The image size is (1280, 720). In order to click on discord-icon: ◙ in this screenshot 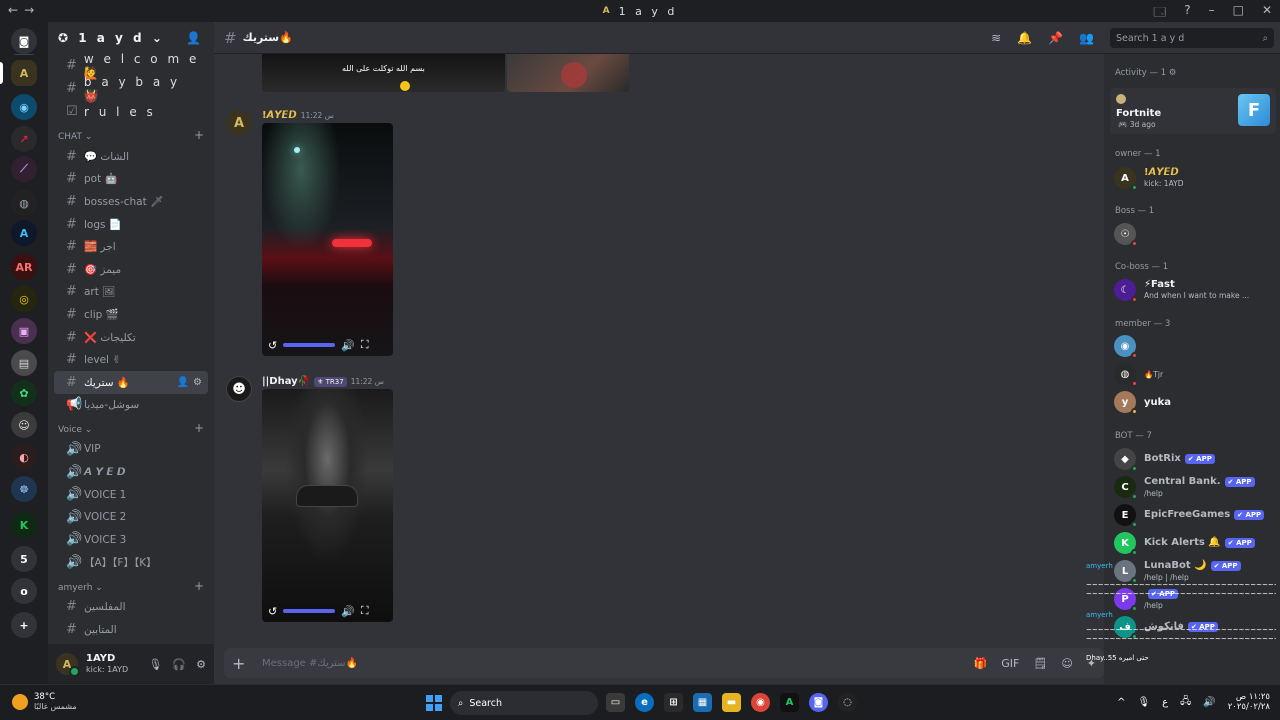, I will do `click(818, 702)`.